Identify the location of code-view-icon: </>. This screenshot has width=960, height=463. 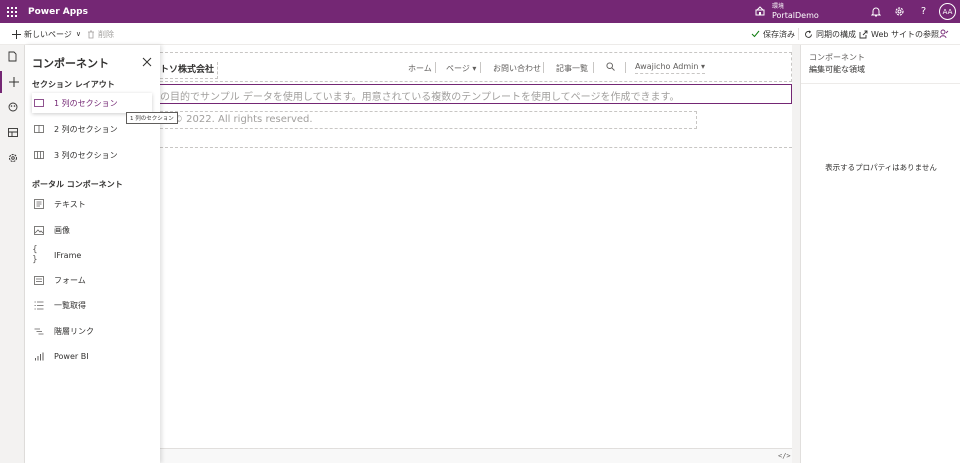
(784, 456).